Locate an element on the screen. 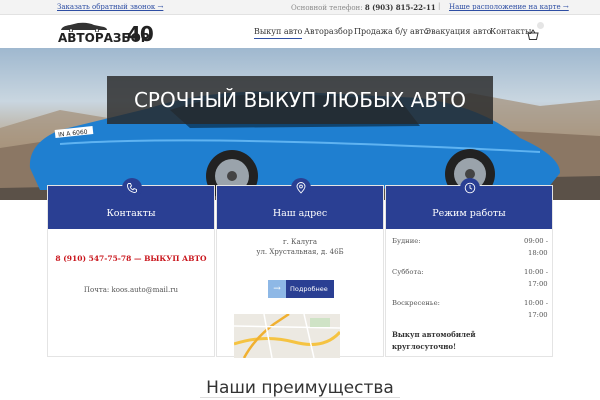 The height and width of the screenshot is (400, 600). more-details-label: Подробнее is located at coordinates (309, 289).